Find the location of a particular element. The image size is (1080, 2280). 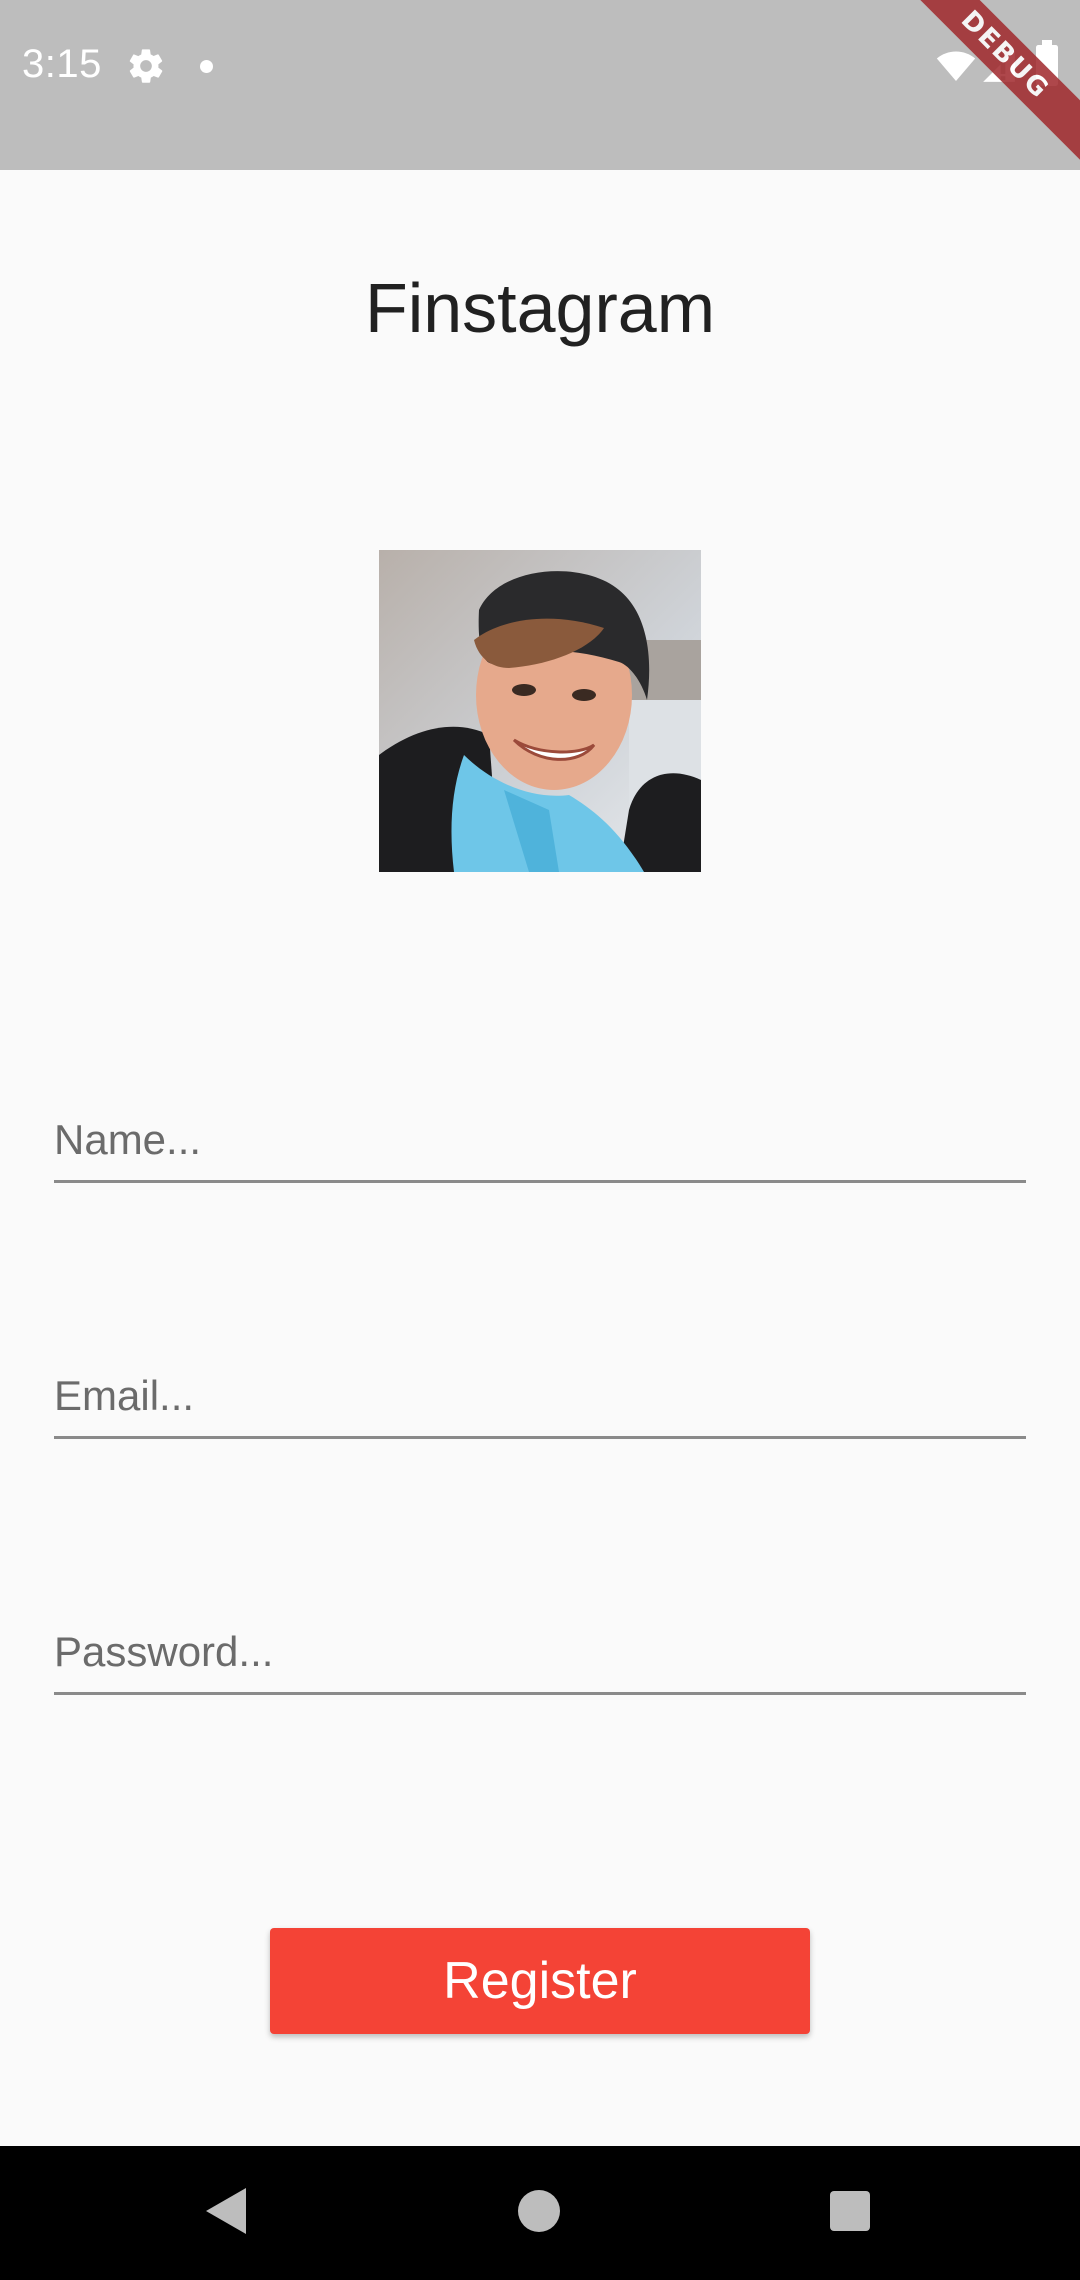

recents-icon is located at coordinates (850, 2211).